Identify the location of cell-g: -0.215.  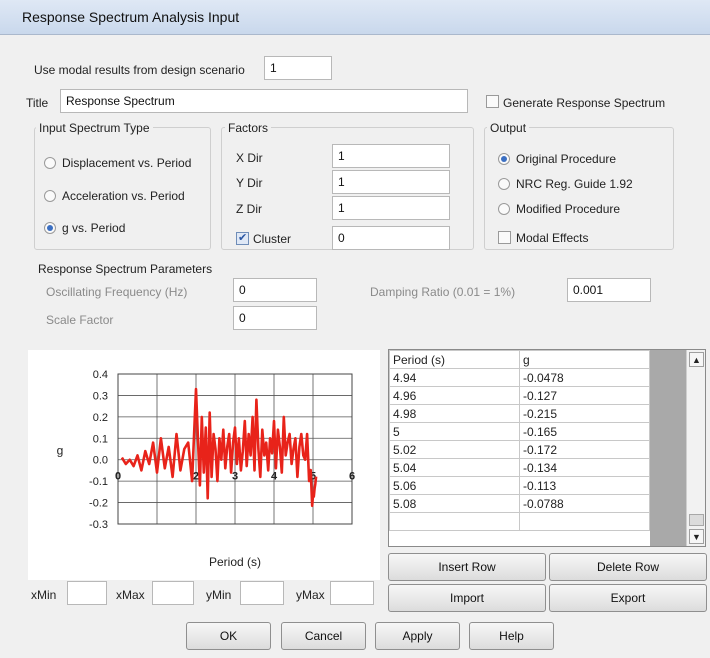
(584, 413).